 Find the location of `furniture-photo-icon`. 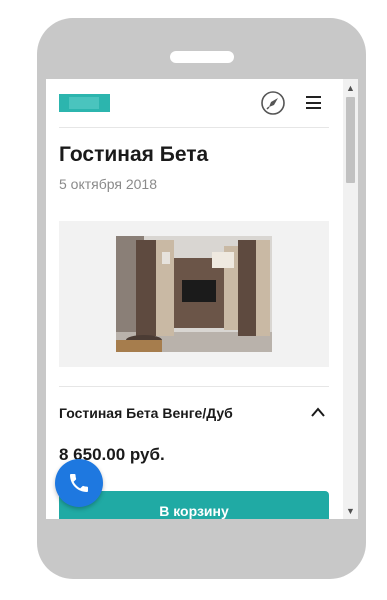

furniture-photo-icon is located at coordinates (194, 294).